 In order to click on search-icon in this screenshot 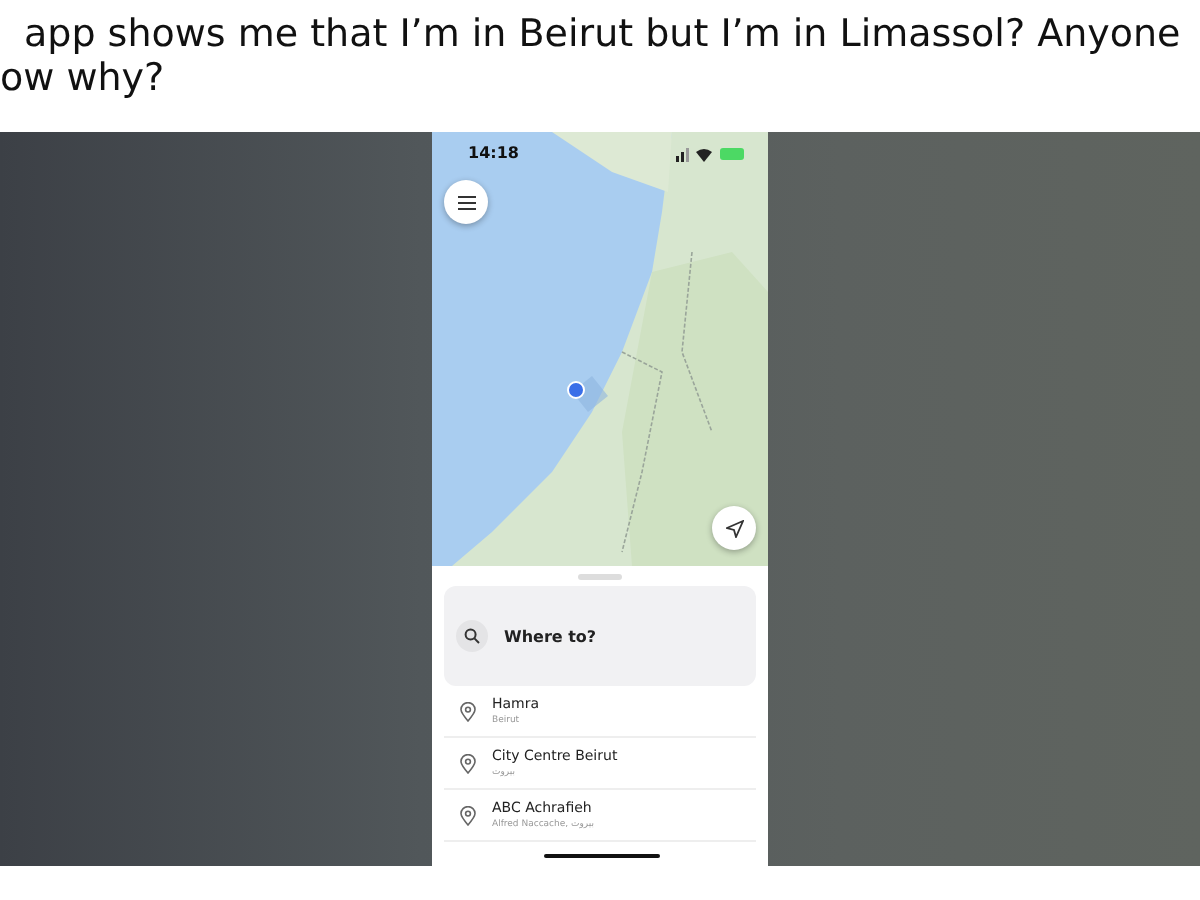, I will do `click(472, 636)`.